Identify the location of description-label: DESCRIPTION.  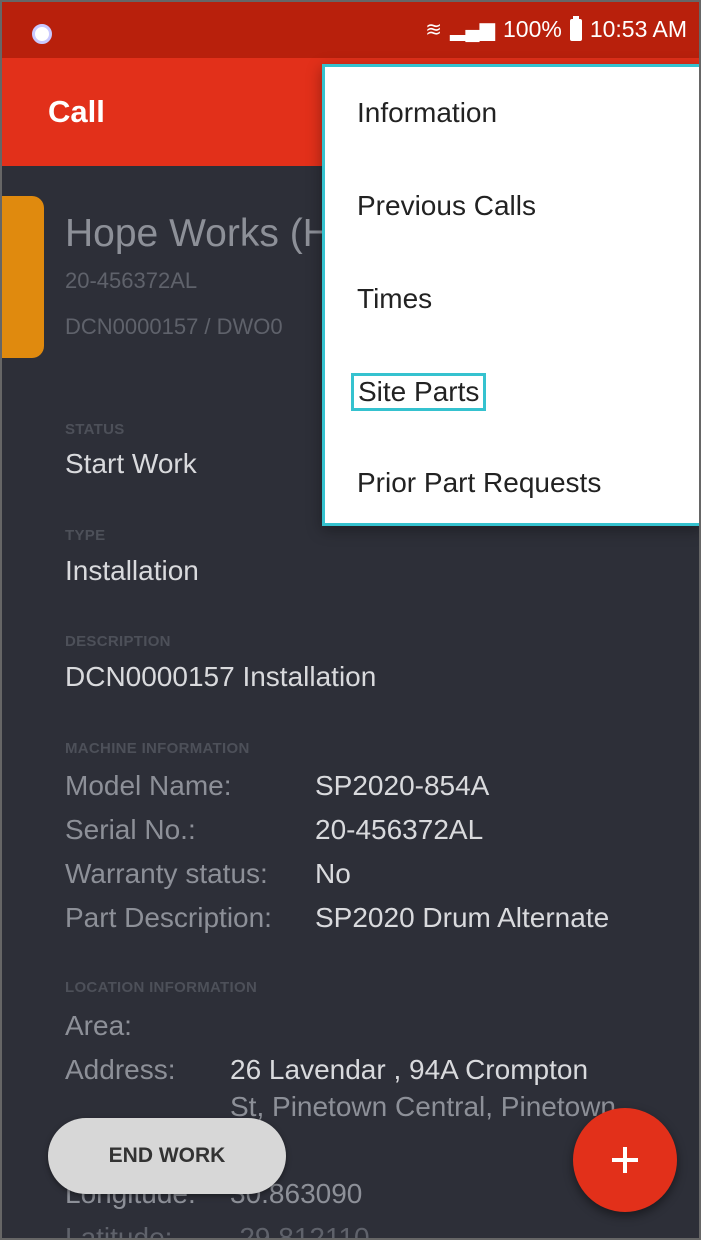
(118, 641).